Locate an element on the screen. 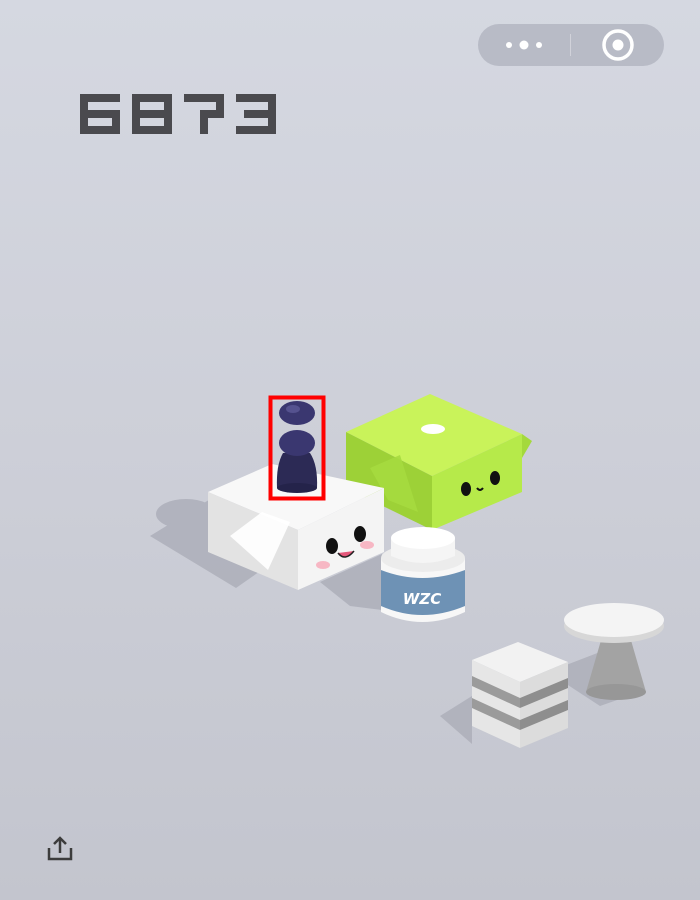 The width and height of the screenshot is (700, 900). share-upload-icon is located at coordinates (60, 848).